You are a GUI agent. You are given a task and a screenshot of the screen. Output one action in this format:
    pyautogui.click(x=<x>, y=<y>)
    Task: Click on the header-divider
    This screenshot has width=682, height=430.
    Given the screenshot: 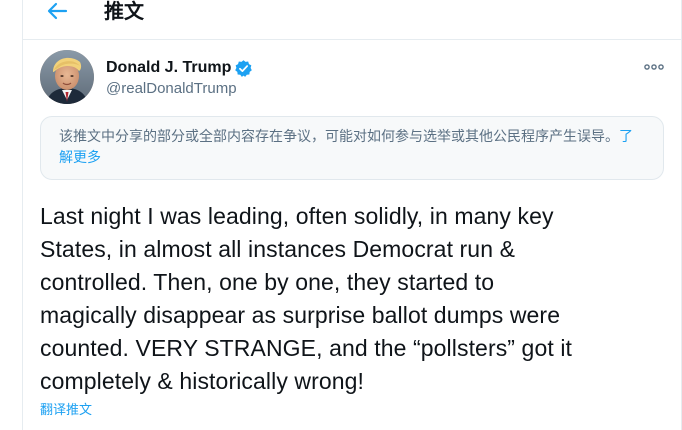 What is the action you would take?
    pyautogui.click(x=352, y=39)
    